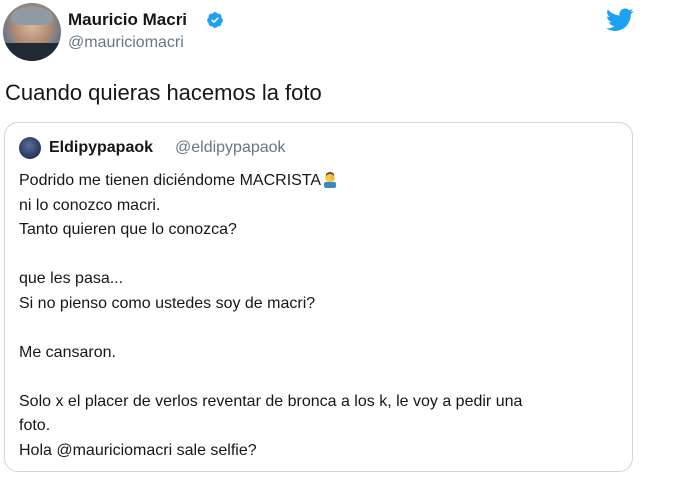  What do you see at coordinates (138, 450) in the screenshot?
I see `quoted-line: Hola @mauriciomacri sale selfie?` at bounding box center [138, 450].